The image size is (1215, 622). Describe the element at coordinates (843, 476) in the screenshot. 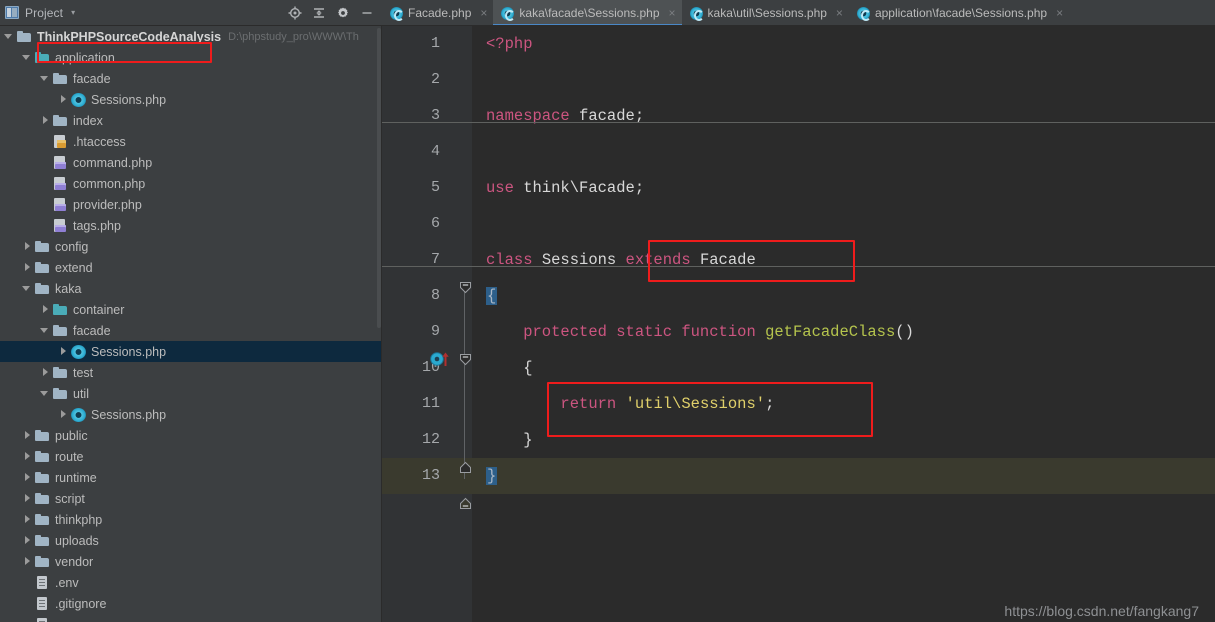

I see `code-line-13: }` at that location.